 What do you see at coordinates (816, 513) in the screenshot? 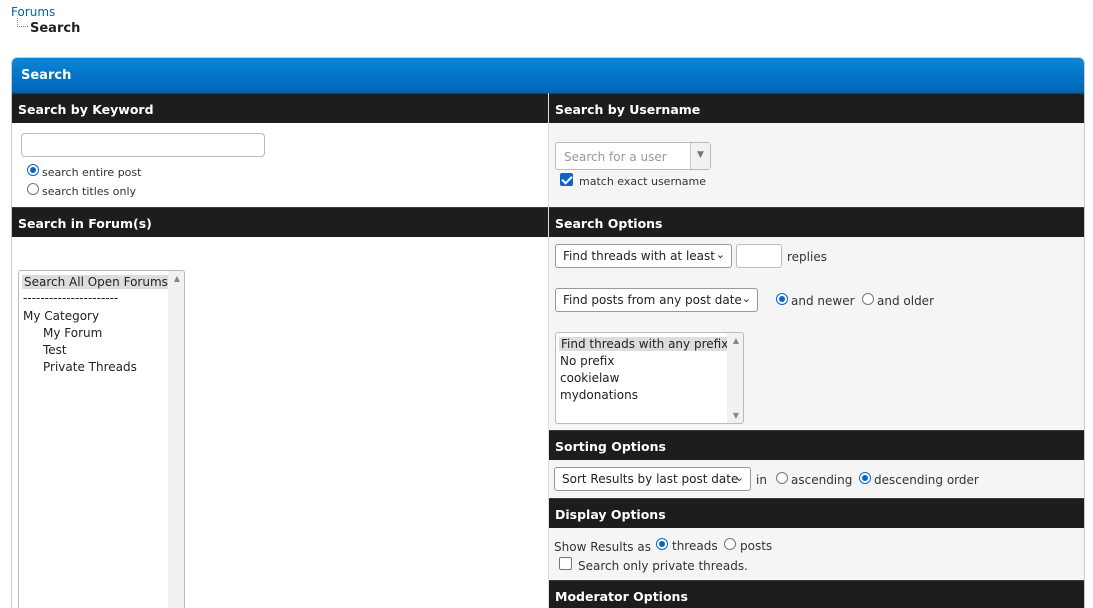
I see `display-section-header: Display Options` at bounding box center [816, 513].